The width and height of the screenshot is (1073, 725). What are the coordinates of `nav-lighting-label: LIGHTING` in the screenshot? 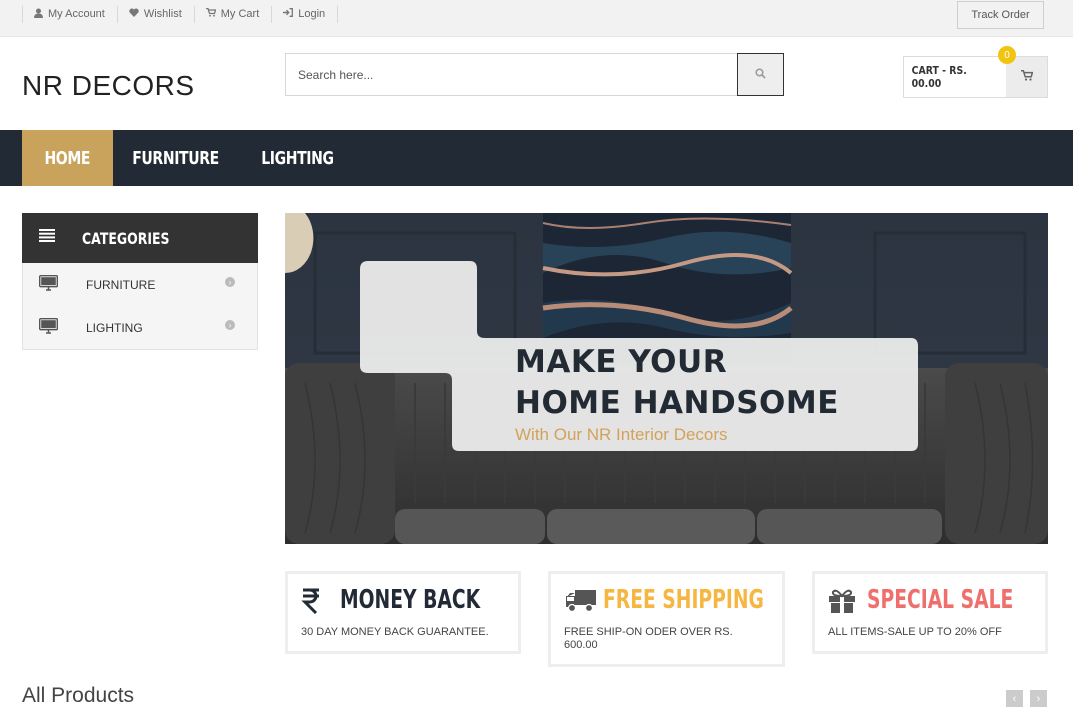 It's located at (297, 158).